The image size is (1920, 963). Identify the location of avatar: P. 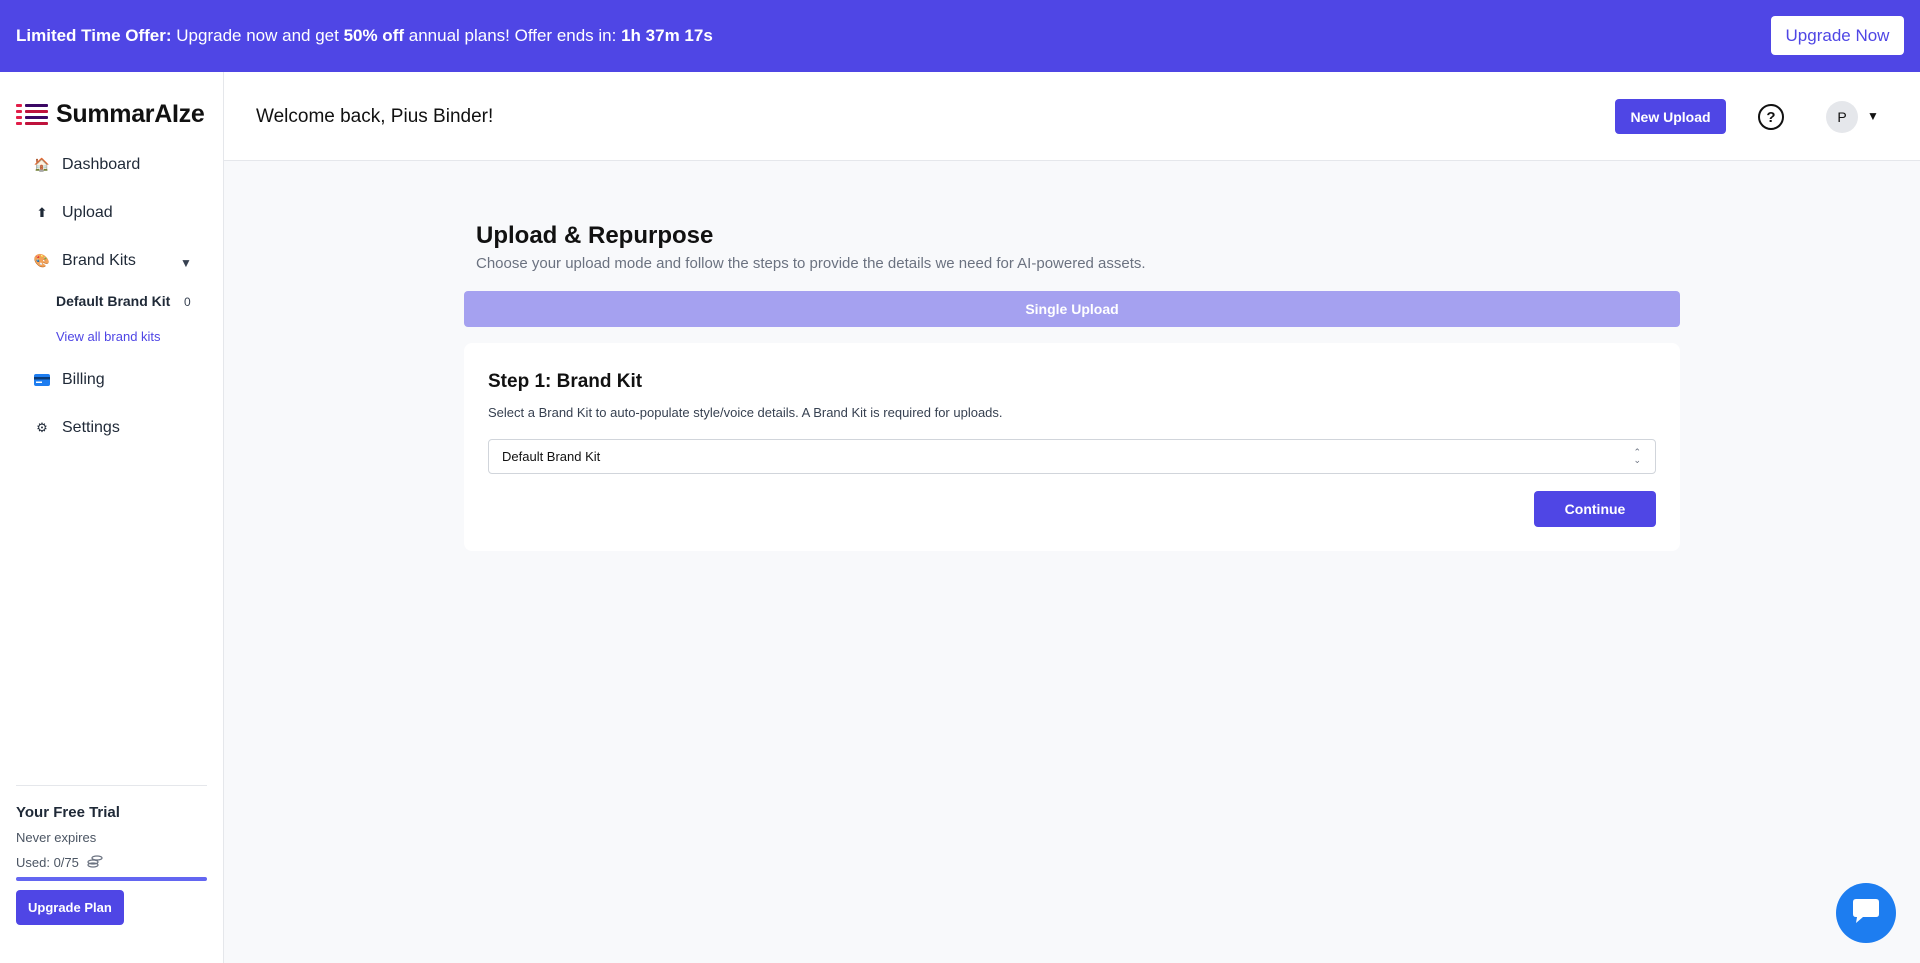
(1842, 117).